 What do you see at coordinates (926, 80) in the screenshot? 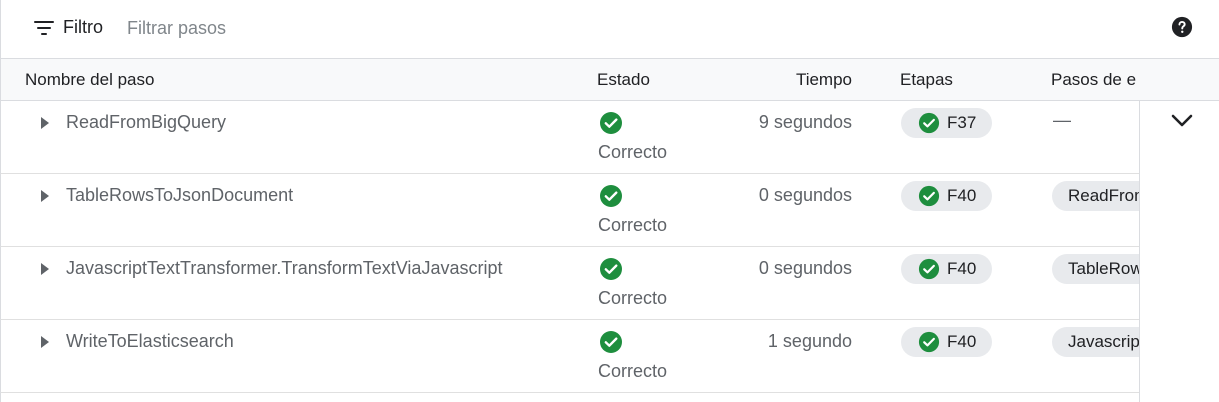
I see `column-header-stages: Etapas` at bounding box center [926, 80].